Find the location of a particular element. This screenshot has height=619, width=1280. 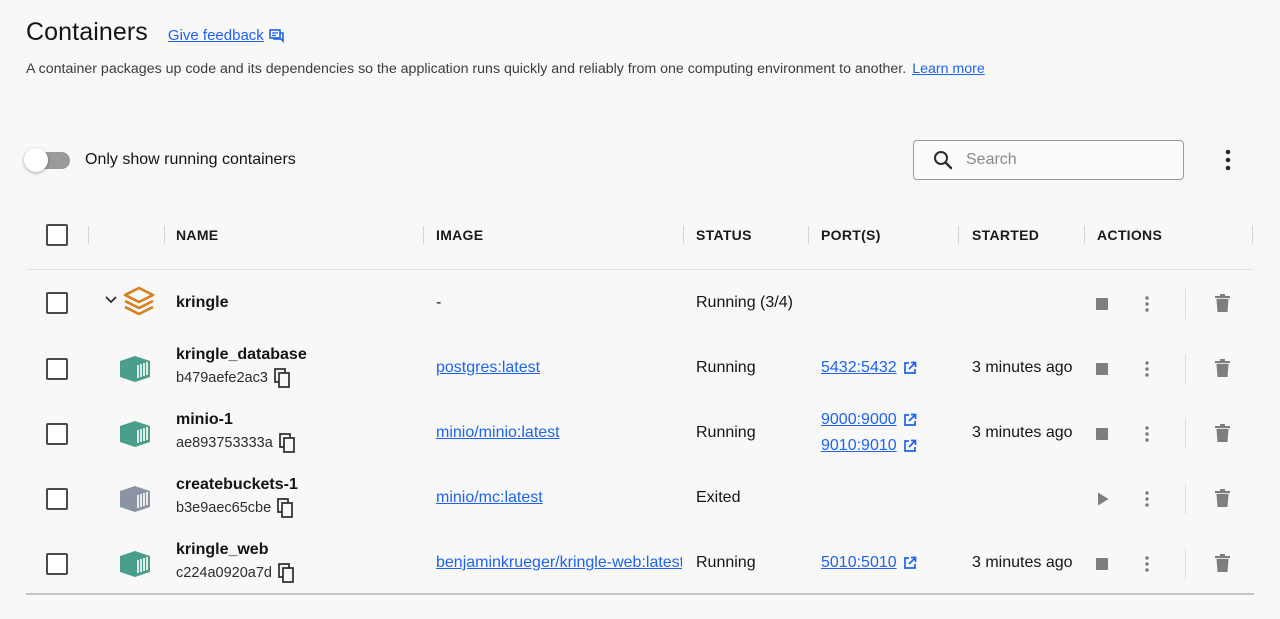

column-header-status: STATUS is located at coordinates (724, 235).